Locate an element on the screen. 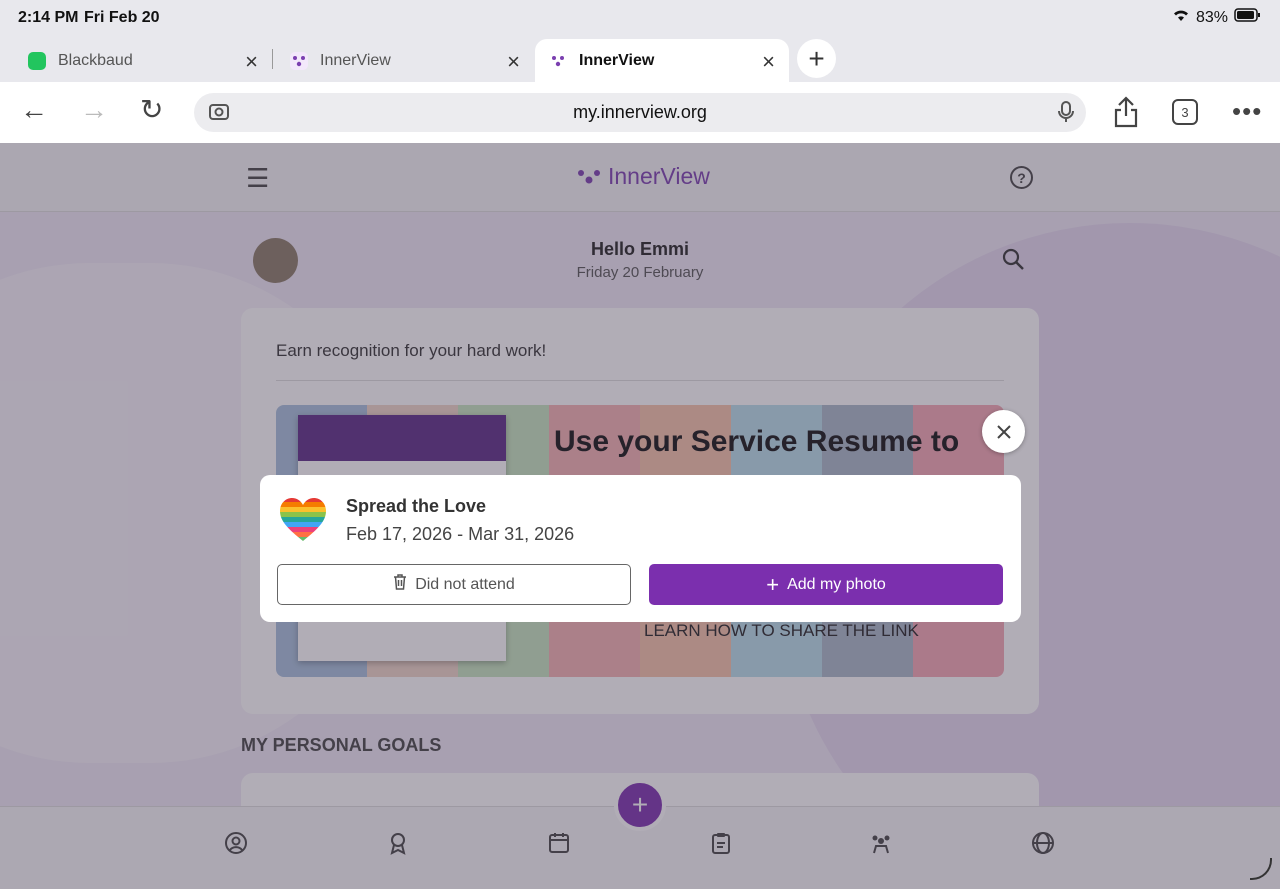 The image size is (1280, 889). did-not-attend-label: Did not attend is located at coordinates (465, 584).